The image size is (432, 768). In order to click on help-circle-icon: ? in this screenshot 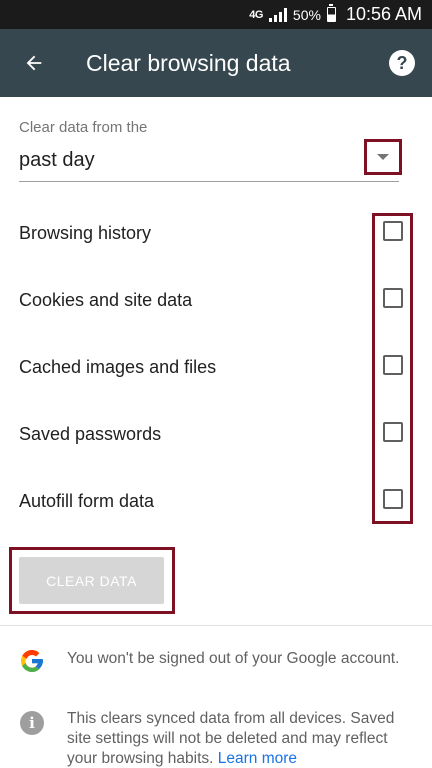, I will do `click(402, 62)`.